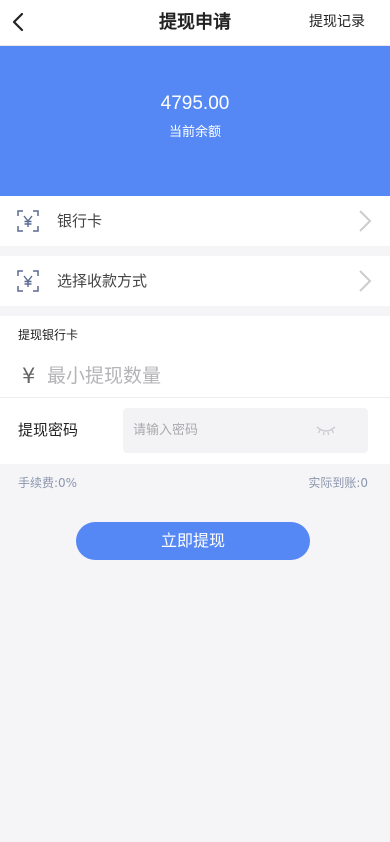  What do you see at coordinates (338, 483) in the screenshot?
I see `actual-amount-text: 实际到账:0` at bounding box center [338, 483].